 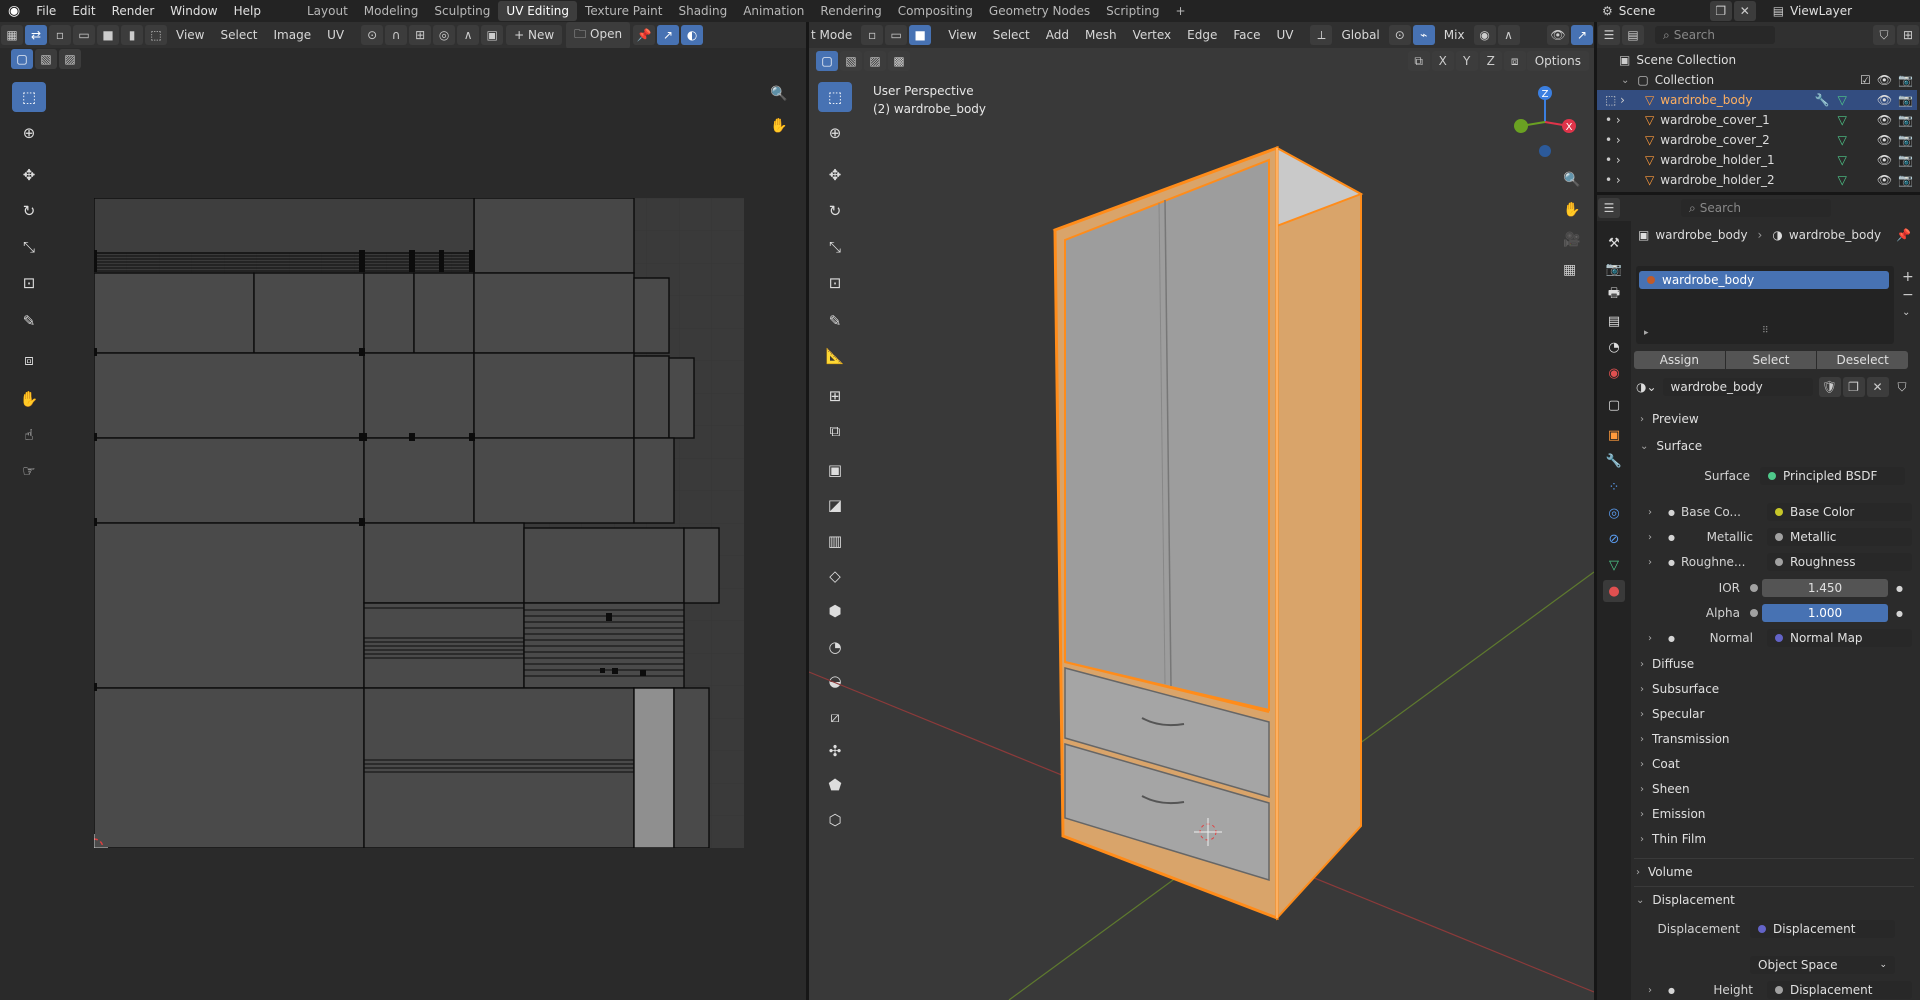 I want to click on vp-menu-select: Select, so click(x=1011, y=35).